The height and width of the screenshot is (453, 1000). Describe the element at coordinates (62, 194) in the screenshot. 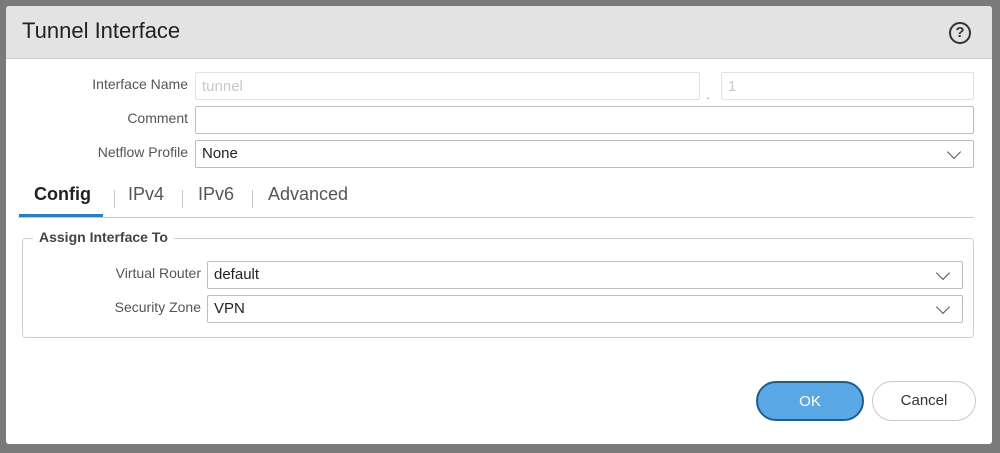

I see `tab-config: Config` at that location.